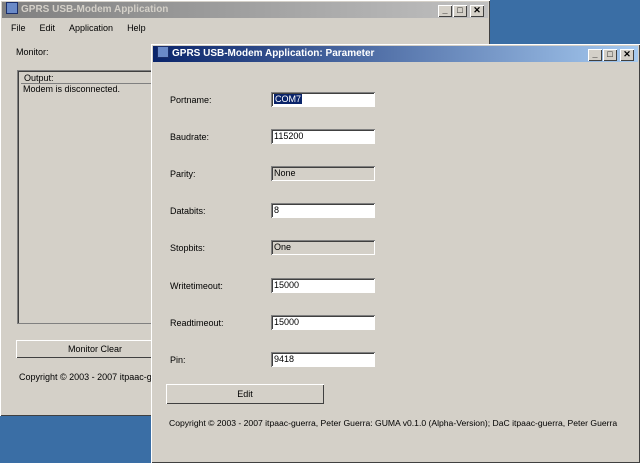 The height and width of the screenshot is (463, 640). What do you see at coordinates (178, 360) in the screenshot?
I see `pin-label: Pin:` at bounding box center [178, 360].